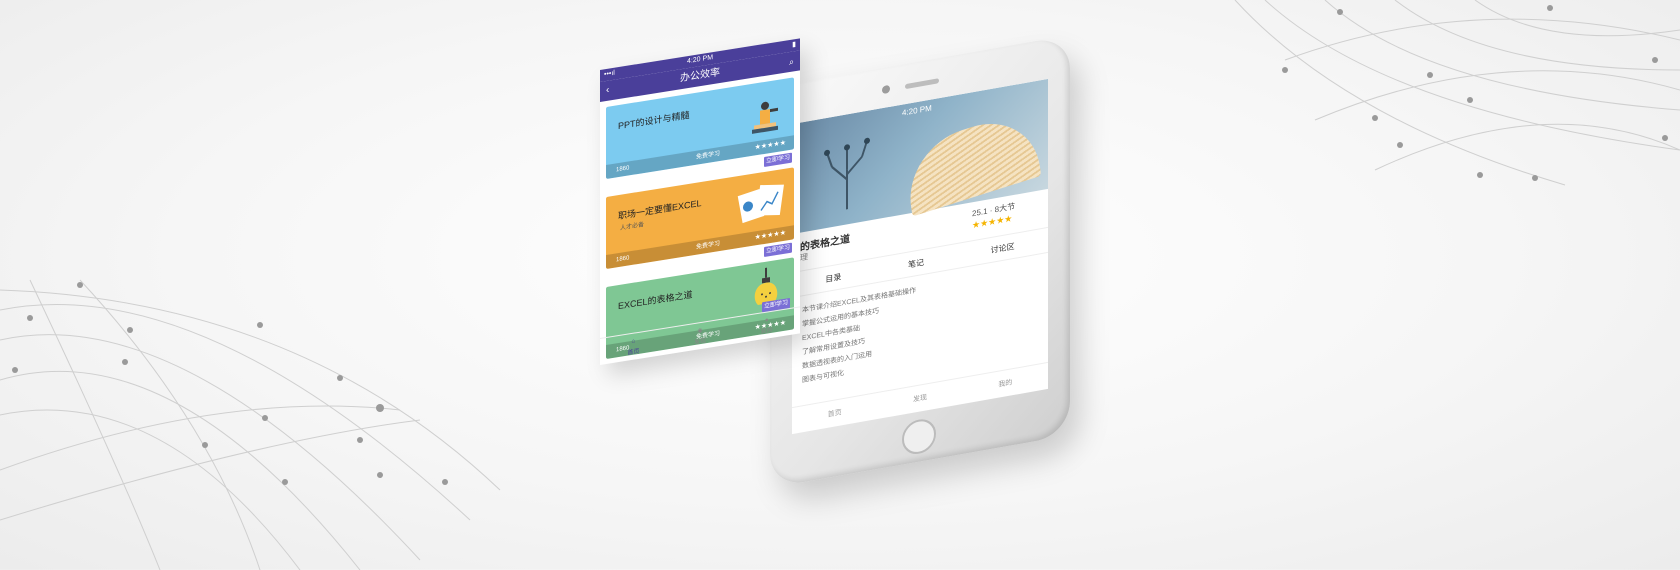 This screenshot has width=1680, height=570. Describe the element at coordinates (804, 257) in the screenshot. I see `course-subtitle: 理` at that location.